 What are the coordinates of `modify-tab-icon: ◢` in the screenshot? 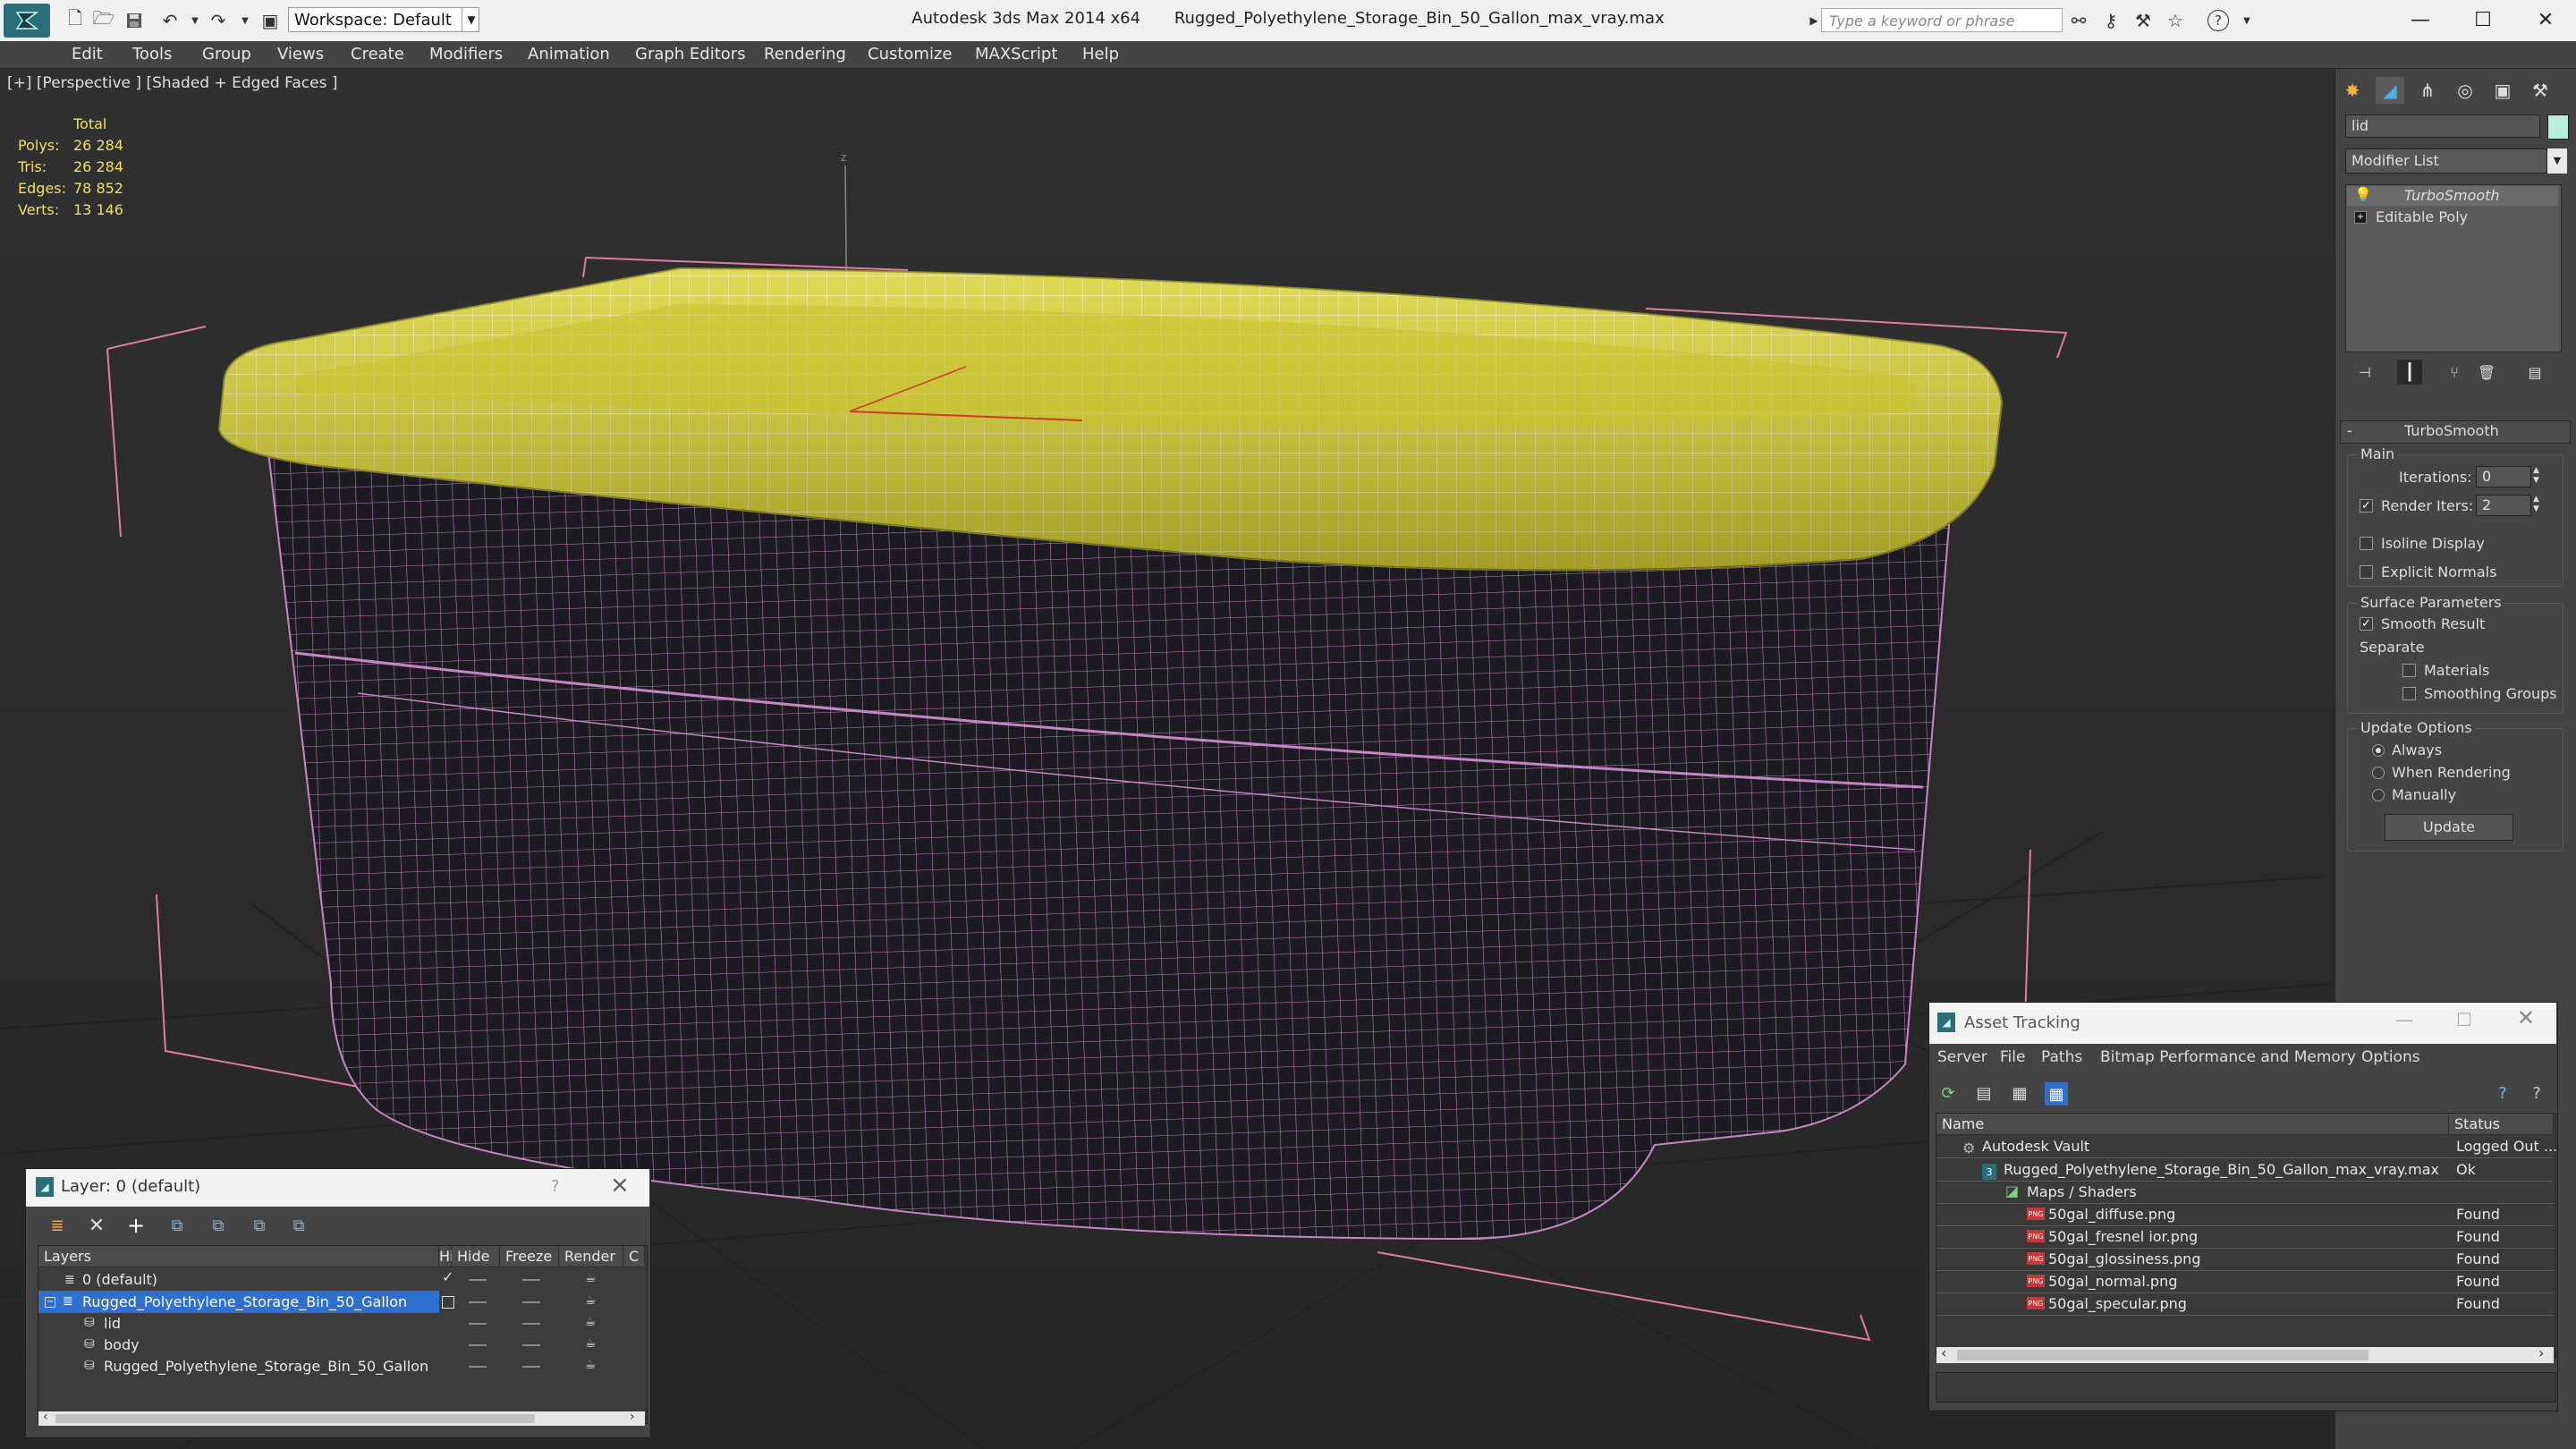 It's located at (2390, 90).